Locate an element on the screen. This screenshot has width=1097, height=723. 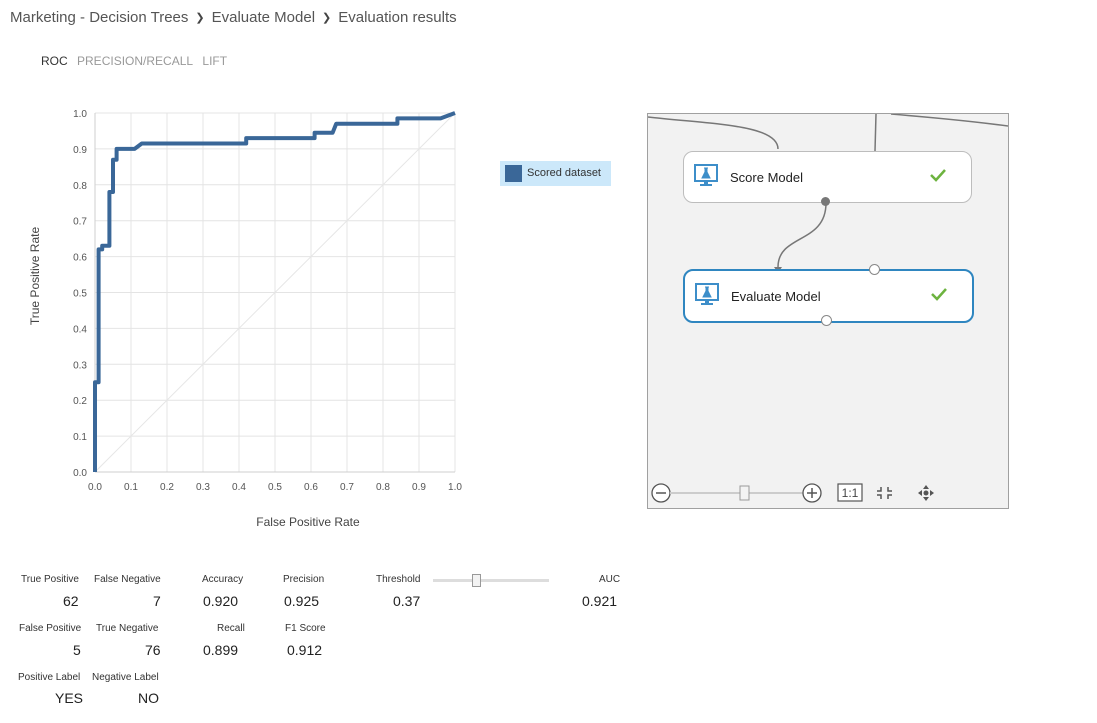
module-label: Evaluate Model is located at coordinates (776, 296).